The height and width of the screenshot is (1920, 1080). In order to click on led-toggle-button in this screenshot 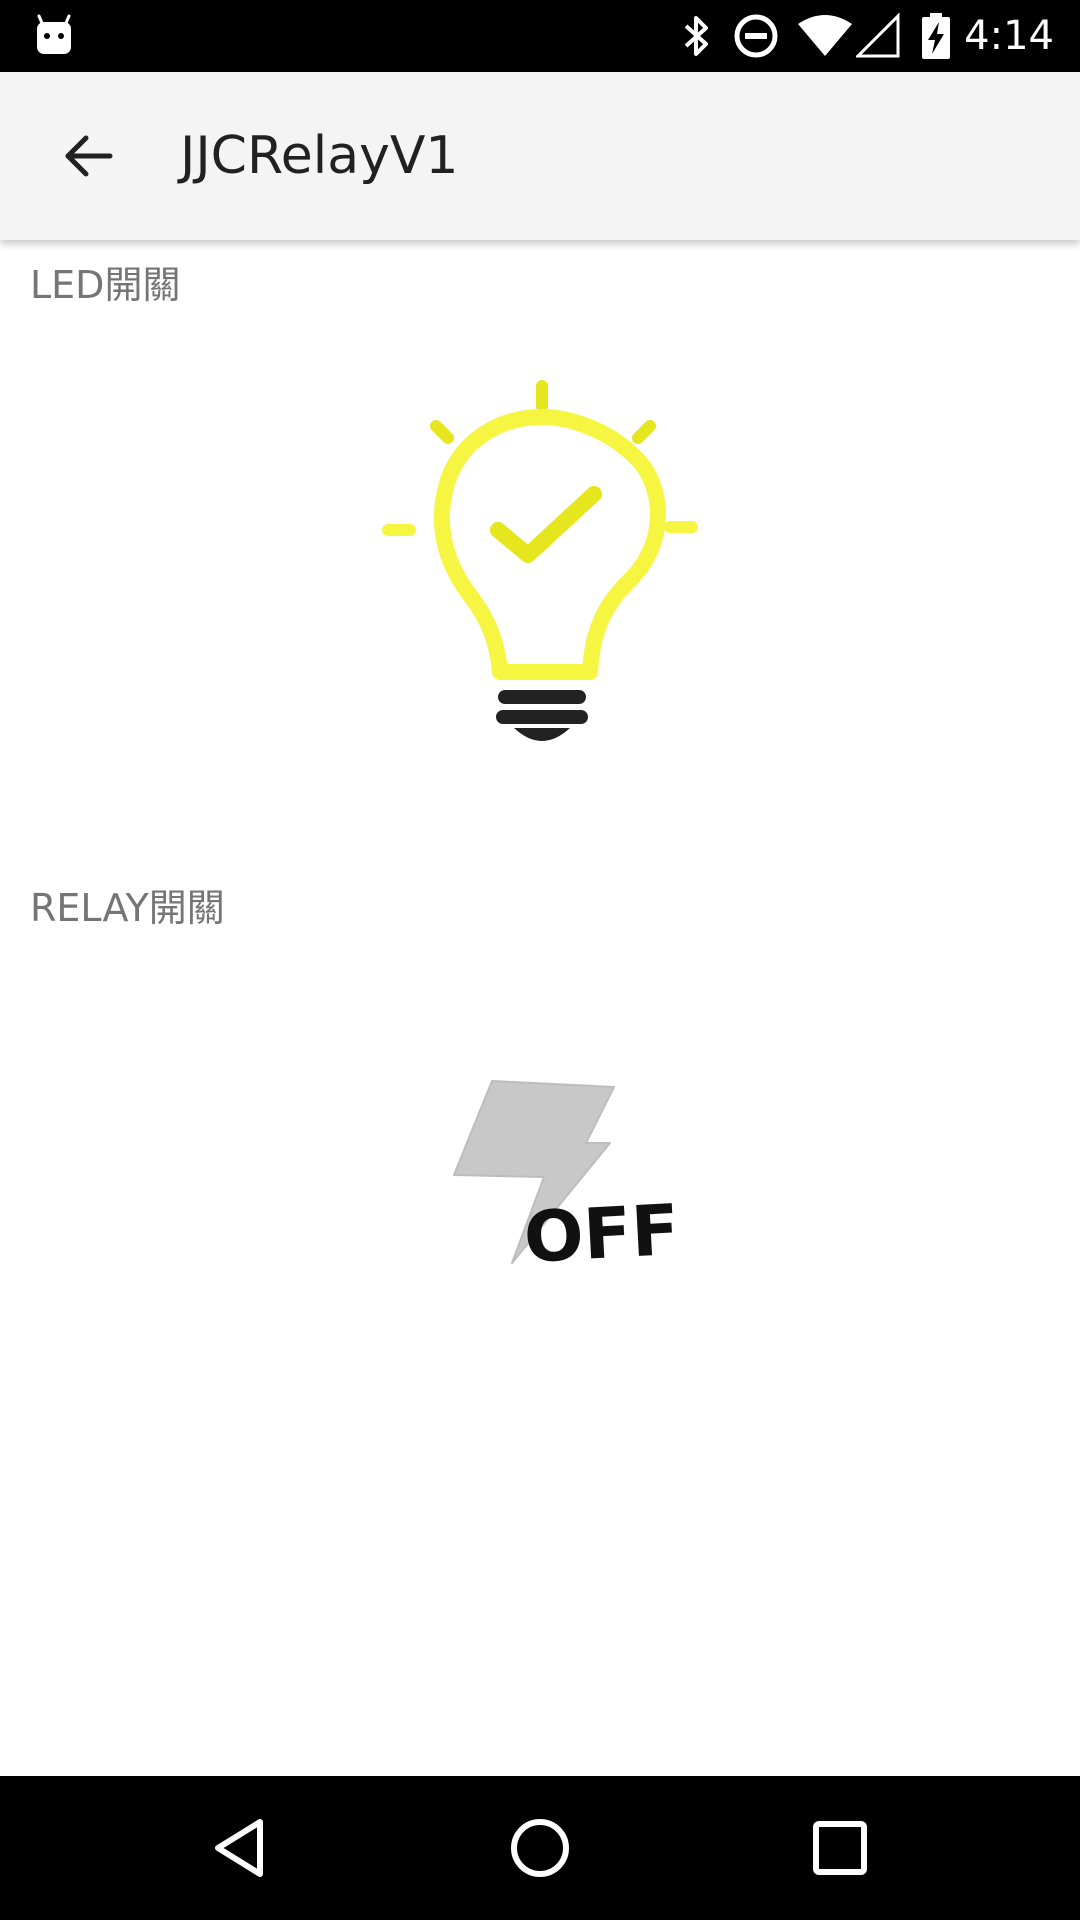, I will do `click(540, 565)`.